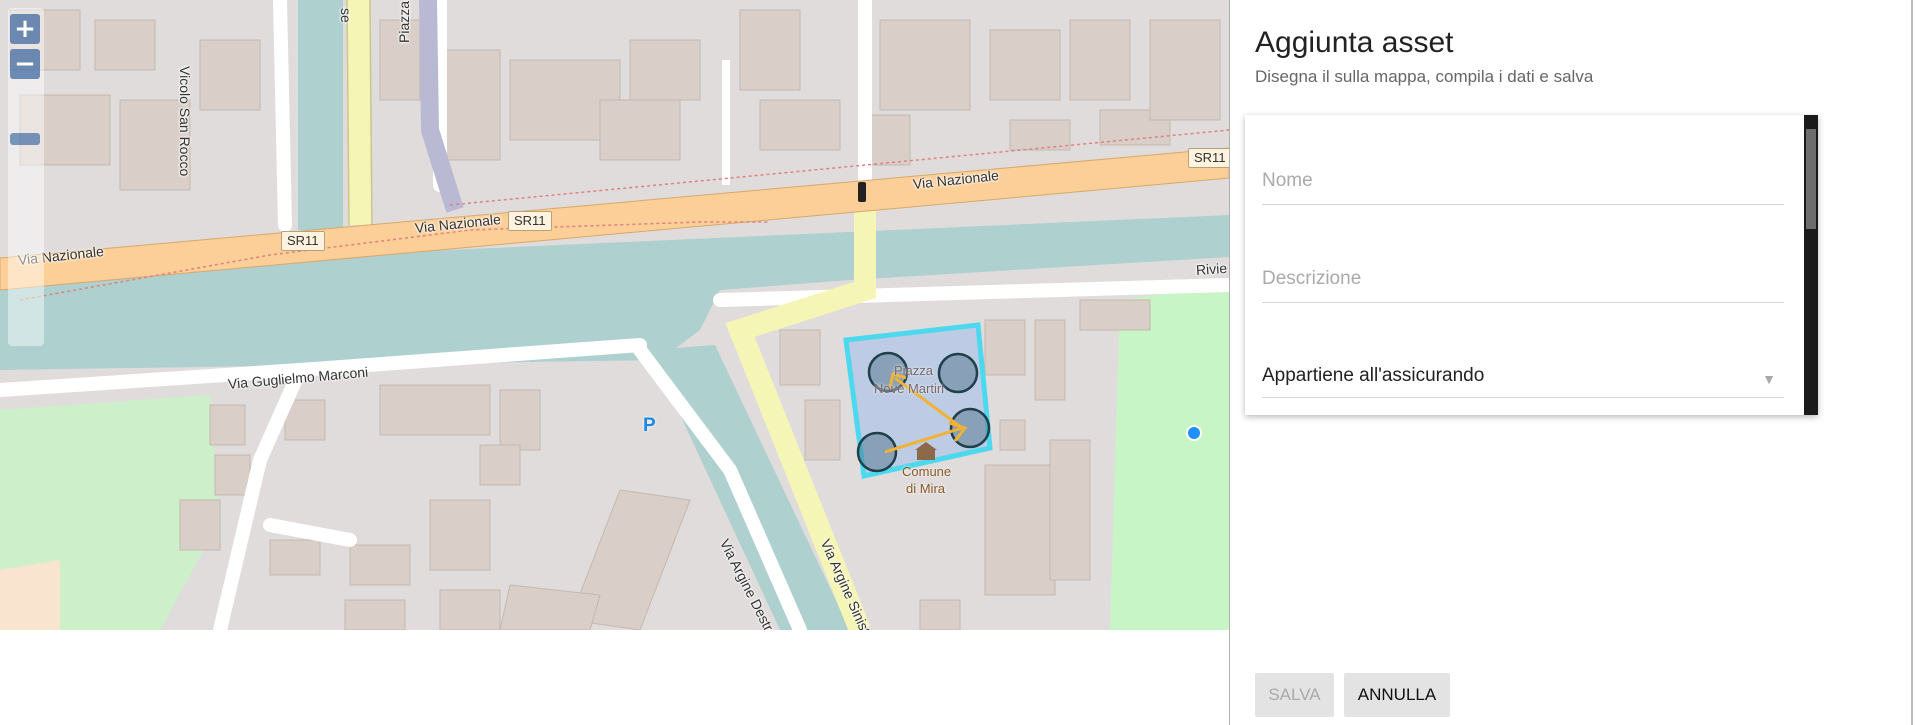 This screenshot has height=725, width=1915. What do you see at coordinates (25, 139) in the screenshot?
I see `zoom-slider-thumb` at bounding box center [25, 139].